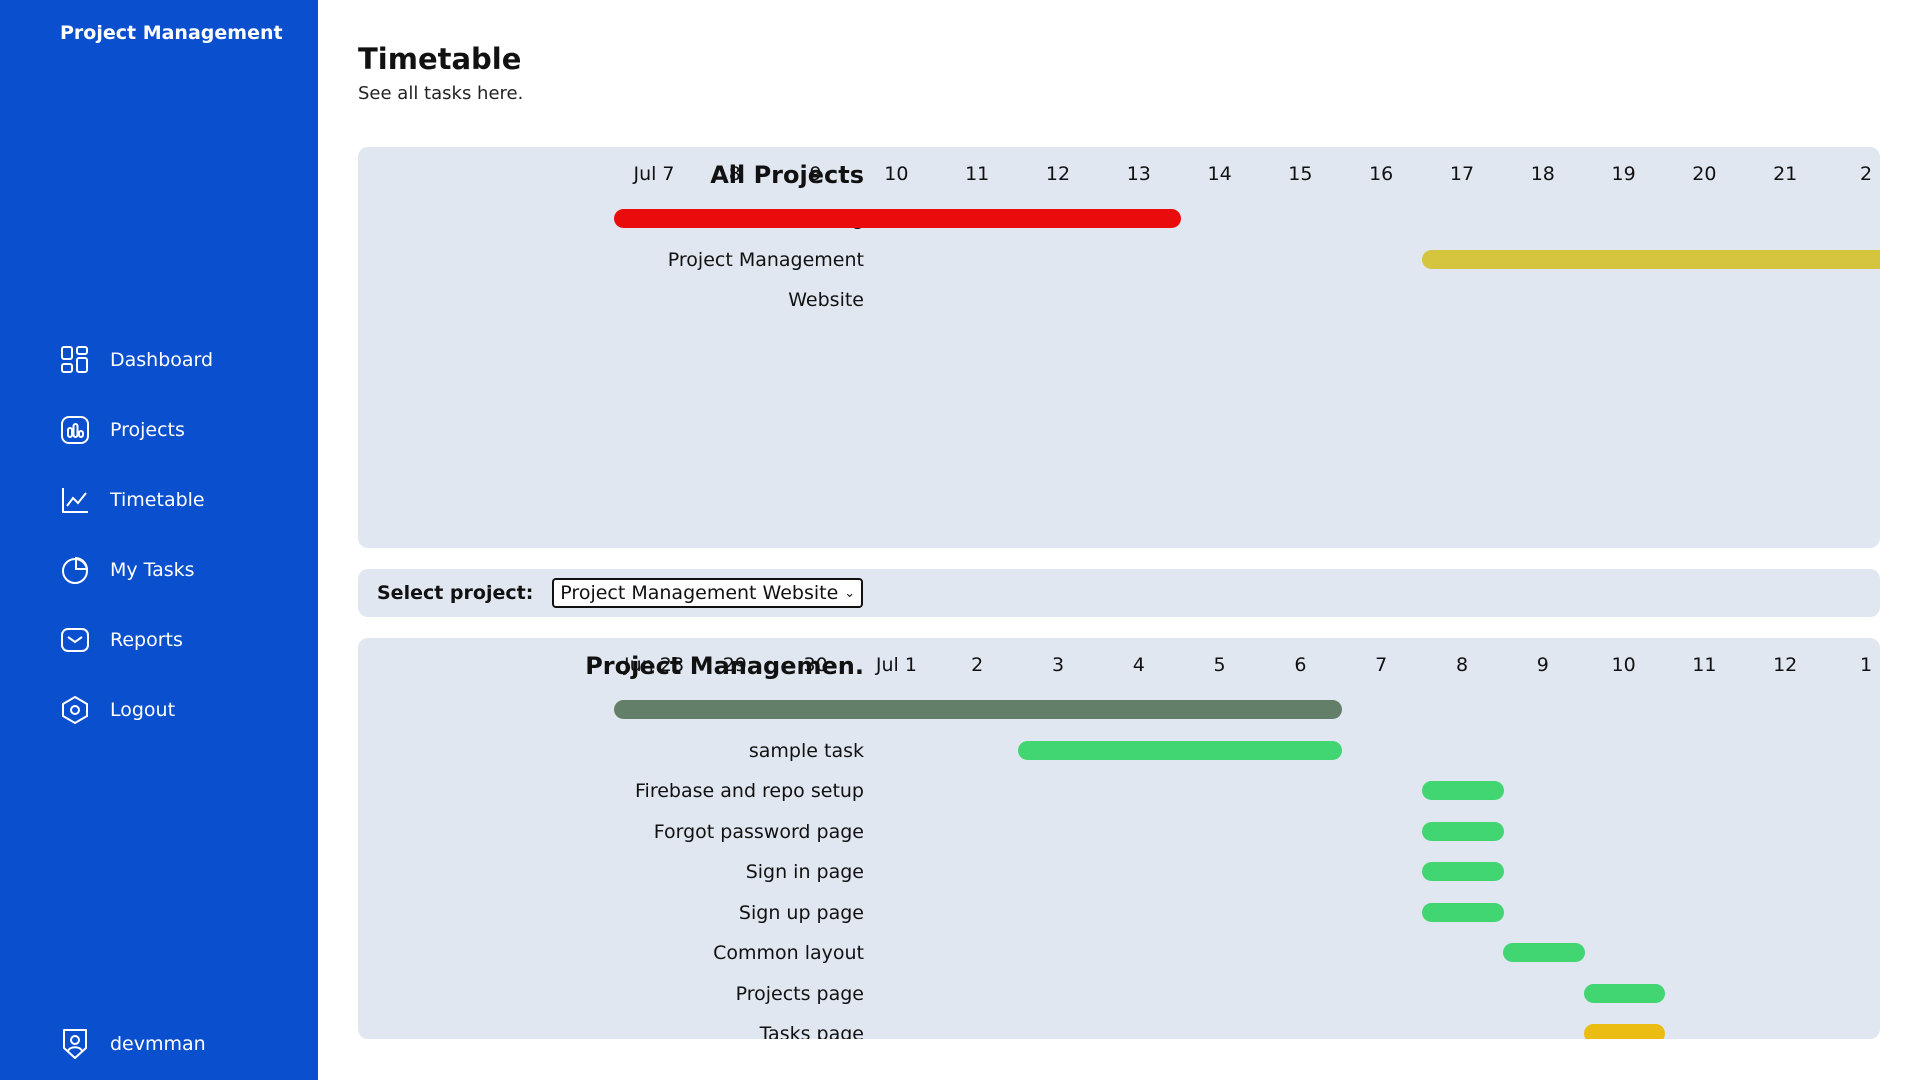  I want to click on timeline-tick: 3, so click(1058, 665).